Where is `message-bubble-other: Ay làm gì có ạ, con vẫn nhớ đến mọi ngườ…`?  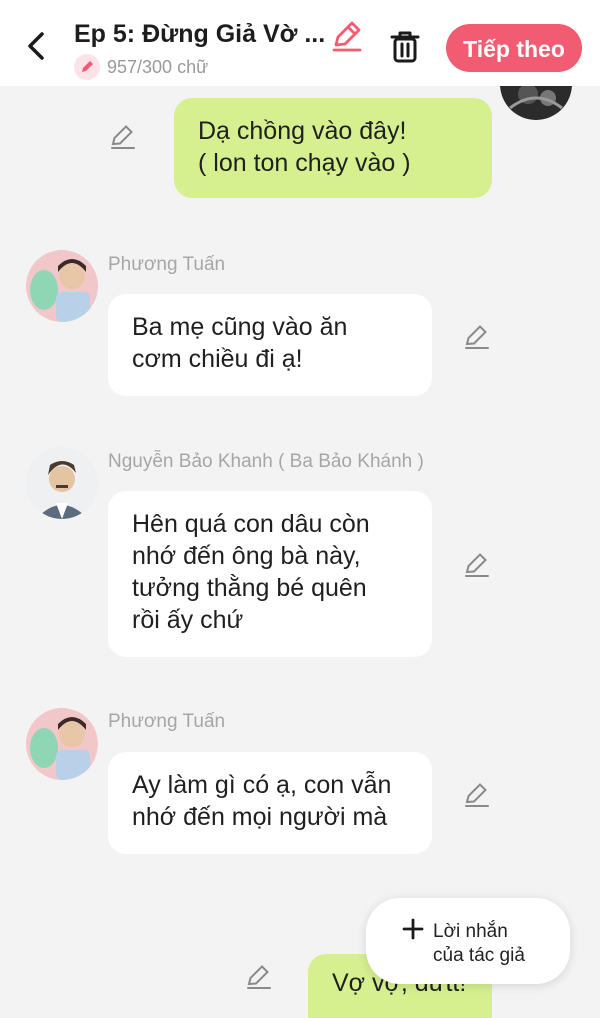
message-bubble-other: Ay làm gì có ạ, con vẫn nhớ đến mọi ngườ… is located at coordinates (270, 803).